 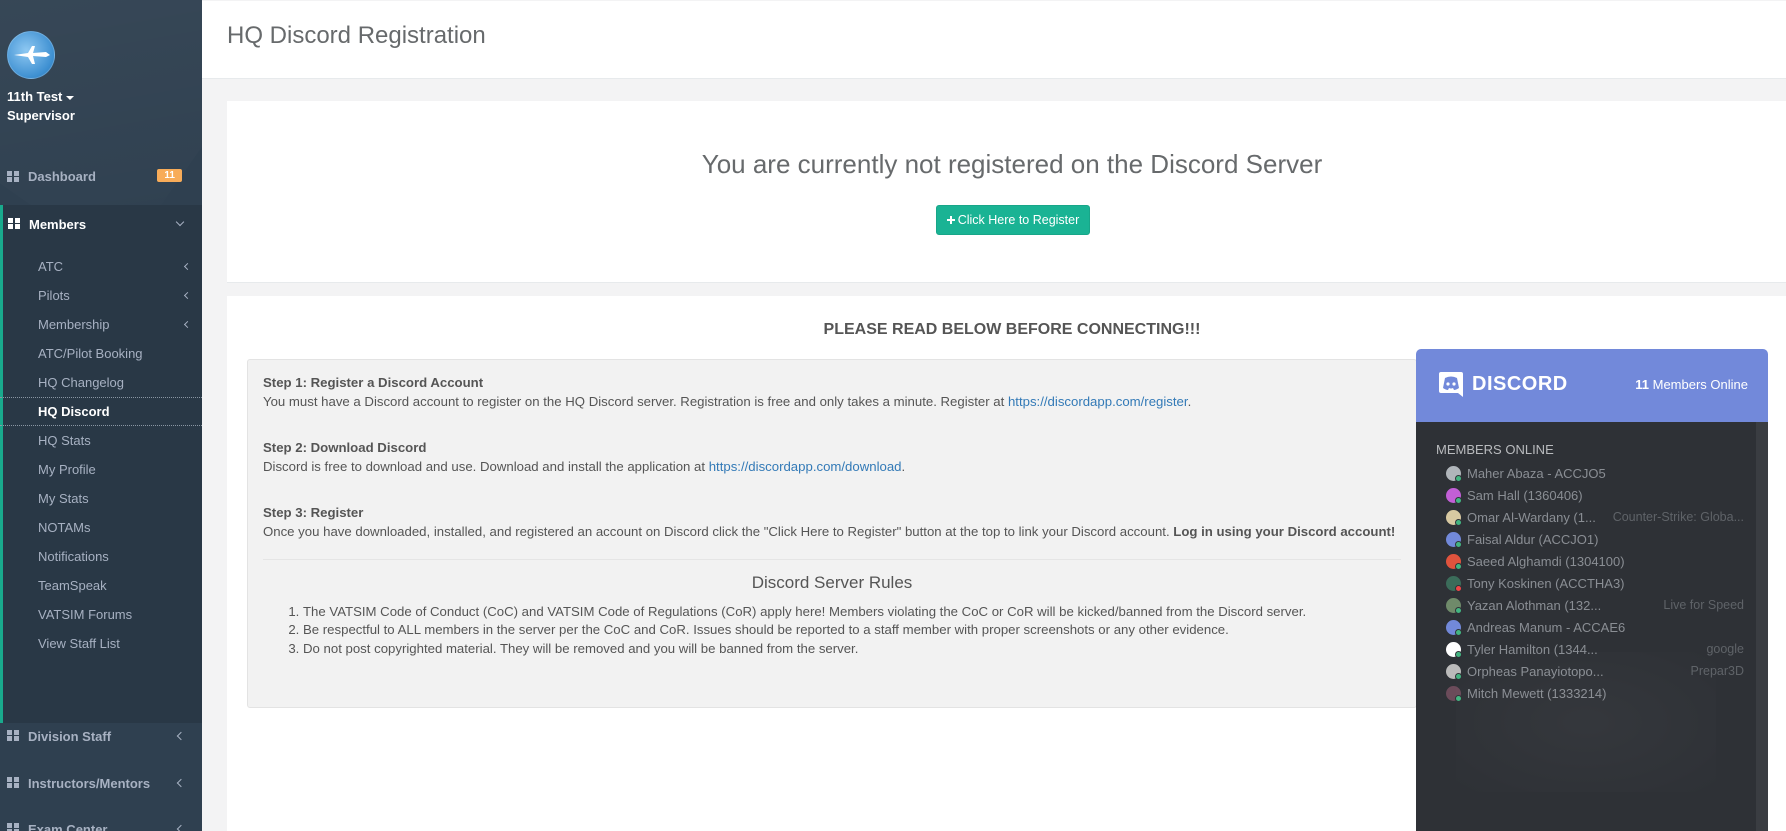 What do you see at coordinates (102, 266) in the screenshot?
I see `sidebar-item-atc: ATC` at bounding box center [102, 266].